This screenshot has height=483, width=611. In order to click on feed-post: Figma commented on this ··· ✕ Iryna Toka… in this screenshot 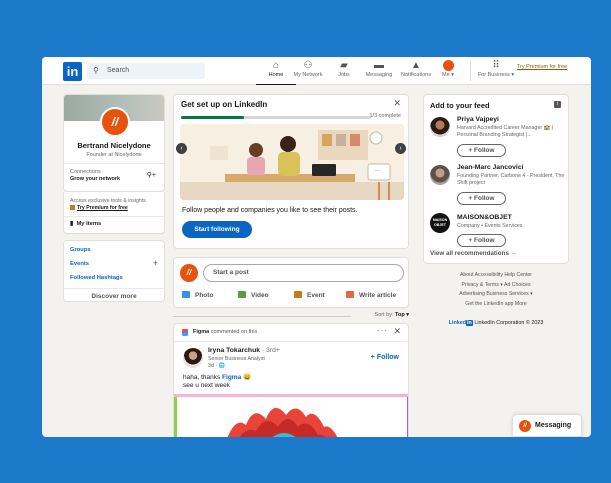, I will do `click(291, 380)`.